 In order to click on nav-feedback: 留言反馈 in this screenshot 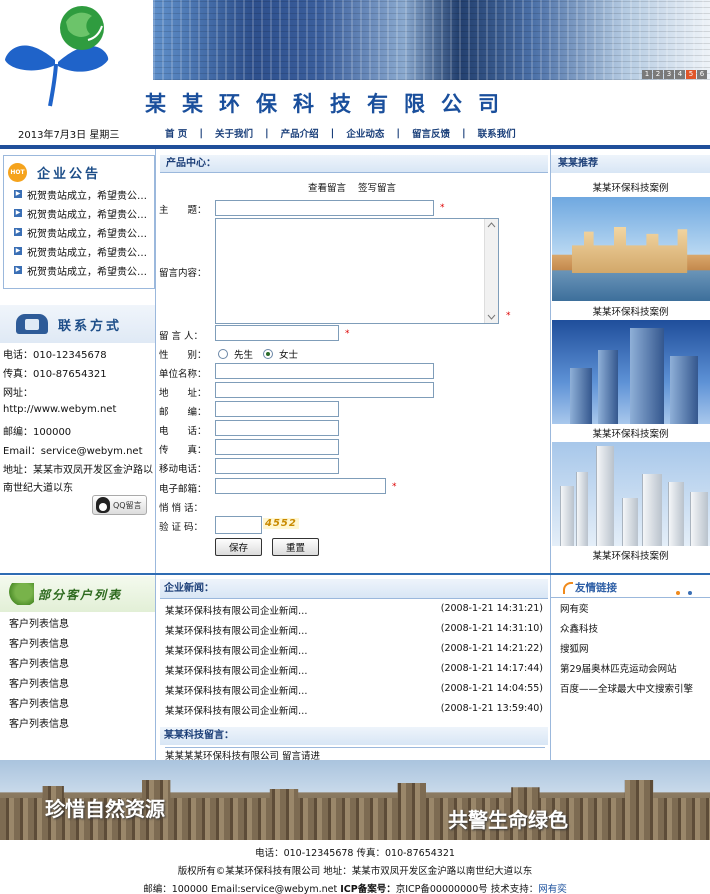, I will do `click(431, 133)`.